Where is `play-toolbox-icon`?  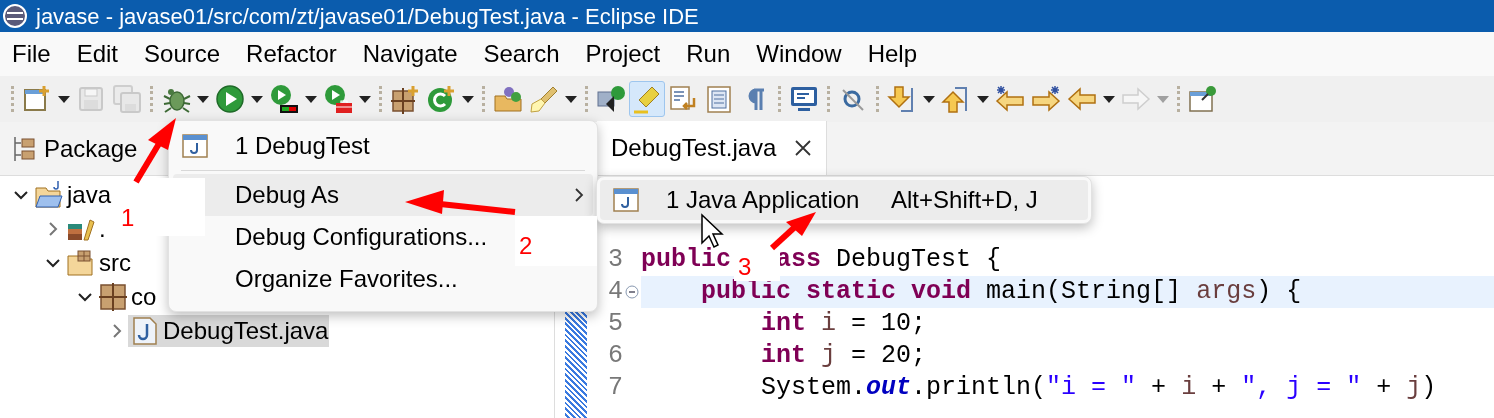 play-toolbox-icon is located at coordinates (338, 99).